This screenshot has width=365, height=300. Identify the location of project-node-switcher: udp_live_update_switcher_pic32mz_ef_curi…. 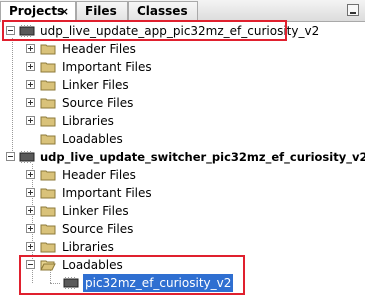
(182, 157).